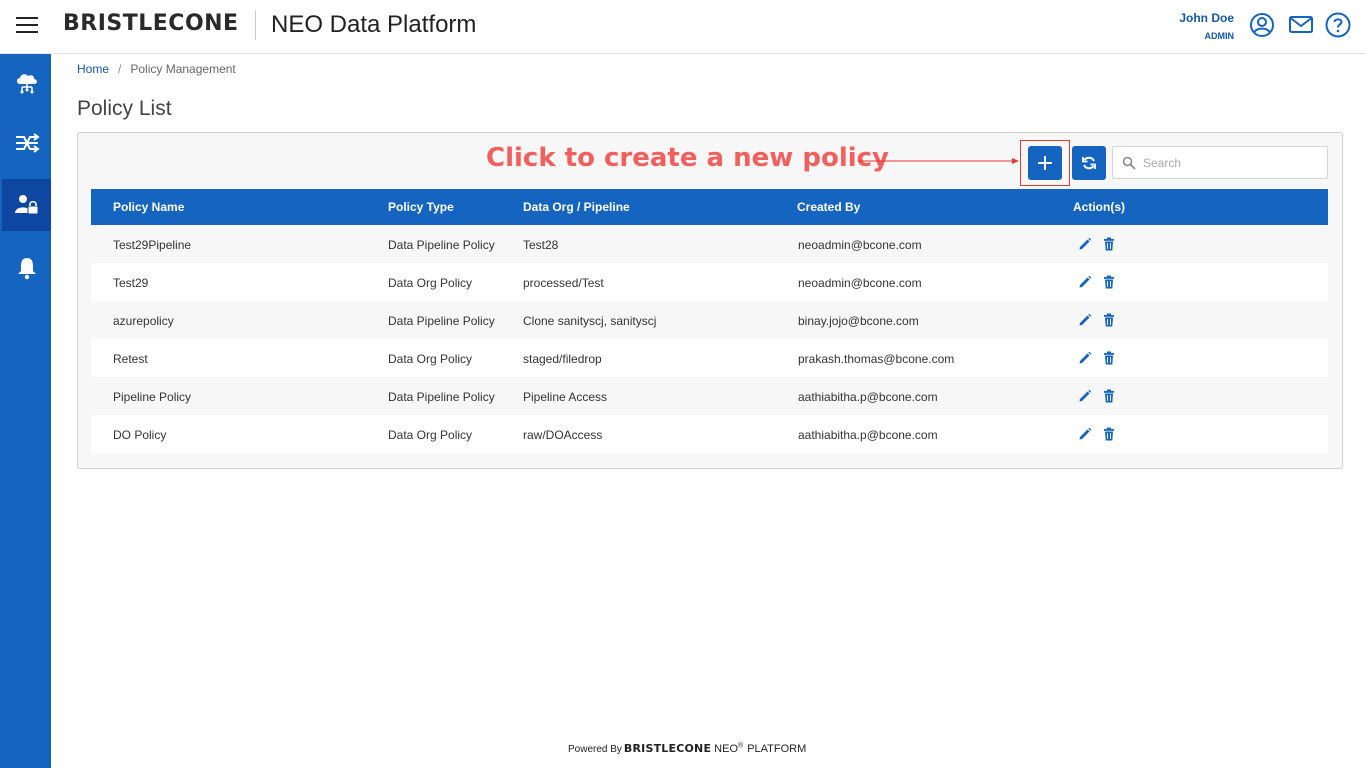  Describe the element at coordinates (151, 23) in the screenshot. I see `brand-logo: BRISTLECONE` at that location.